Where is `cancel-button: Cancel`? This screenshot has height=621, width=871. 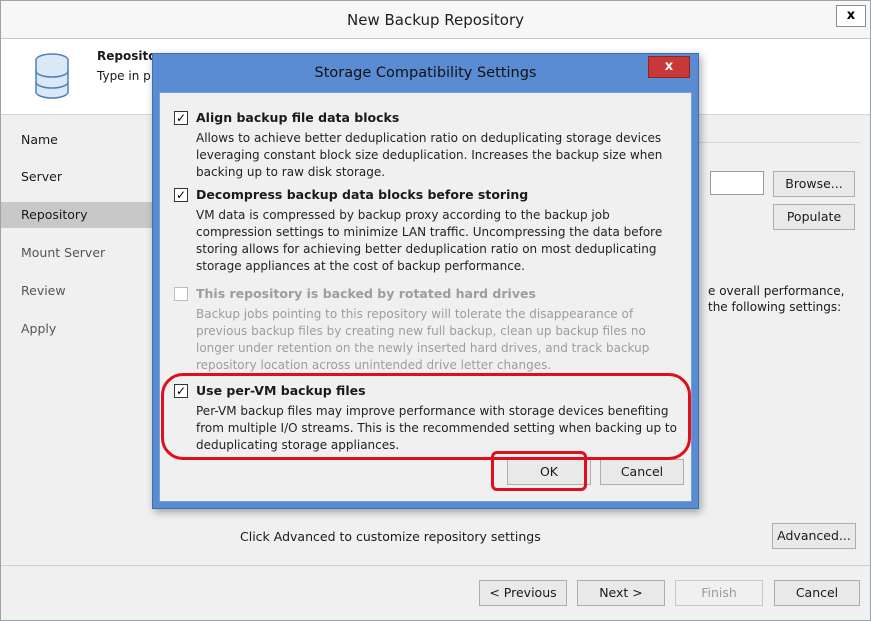
cancel-button: Cancel is located at coordinates (817, 593).